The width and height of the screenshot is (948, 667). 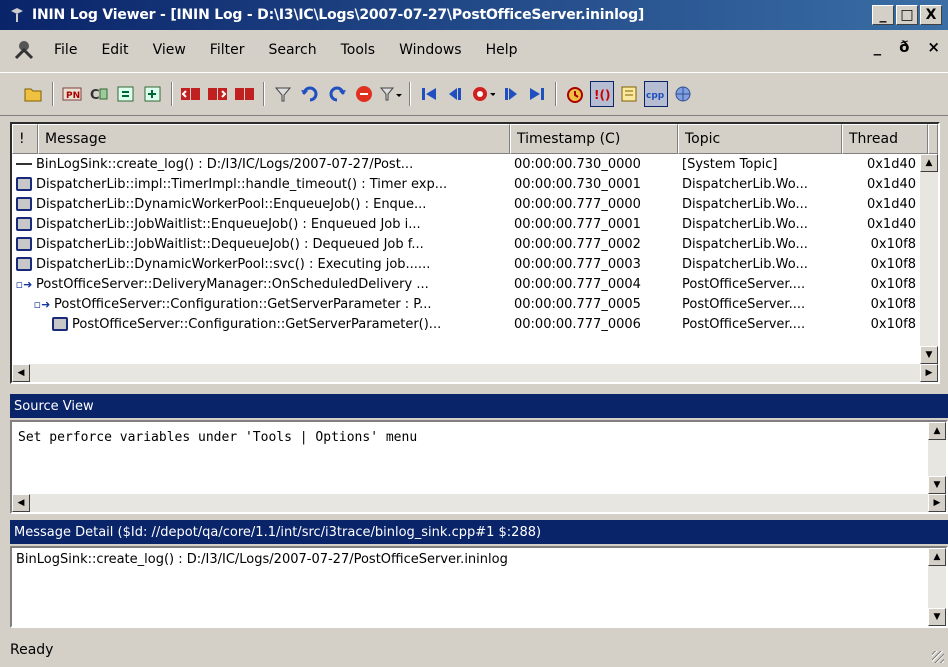 What do you see at coordinates (65, 50) in the screenshot?
I see `menu-file: File` at bounding box center [65, 50].